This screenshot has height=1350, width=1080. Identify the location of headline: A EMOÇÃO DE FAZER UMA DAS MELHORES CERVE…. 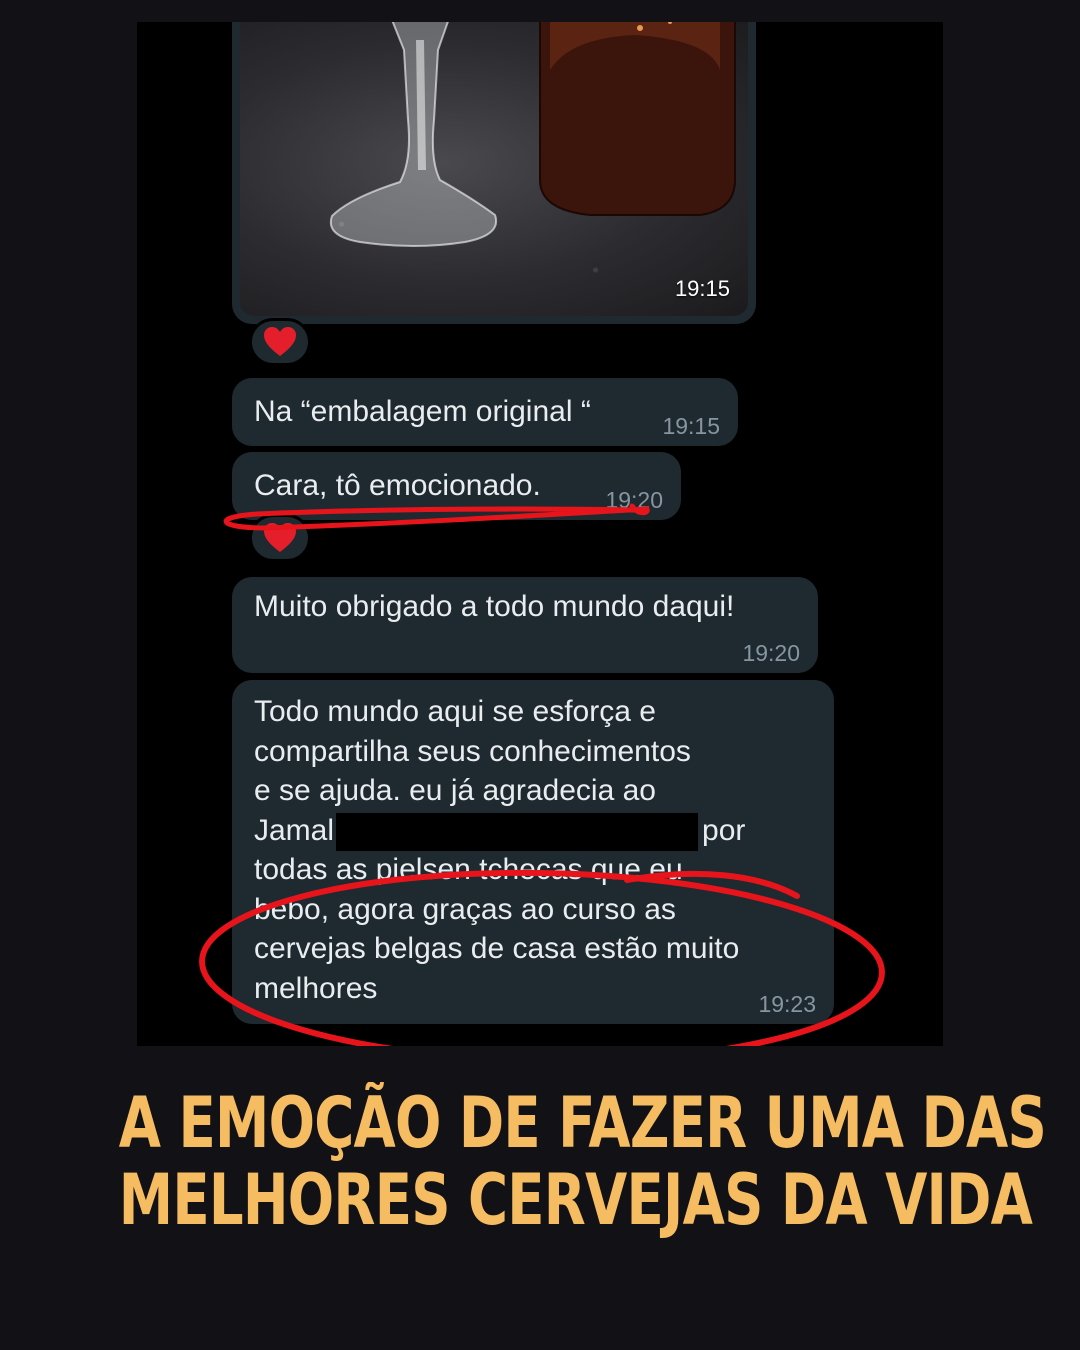
(582, 1161).